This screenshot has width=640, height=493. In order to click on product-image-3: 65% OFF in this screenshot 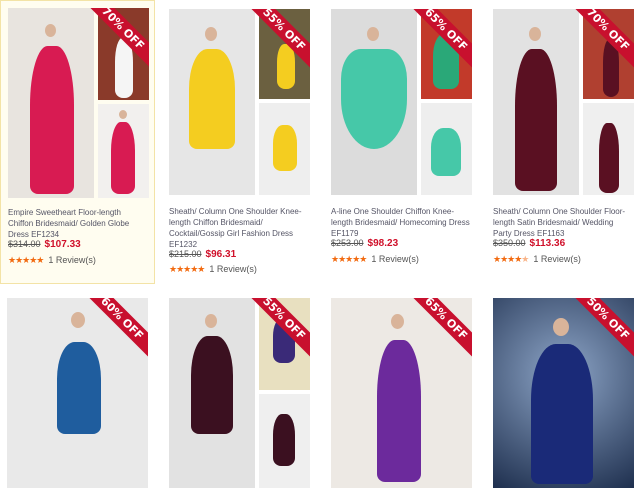, I will do `click(401, 102)`.